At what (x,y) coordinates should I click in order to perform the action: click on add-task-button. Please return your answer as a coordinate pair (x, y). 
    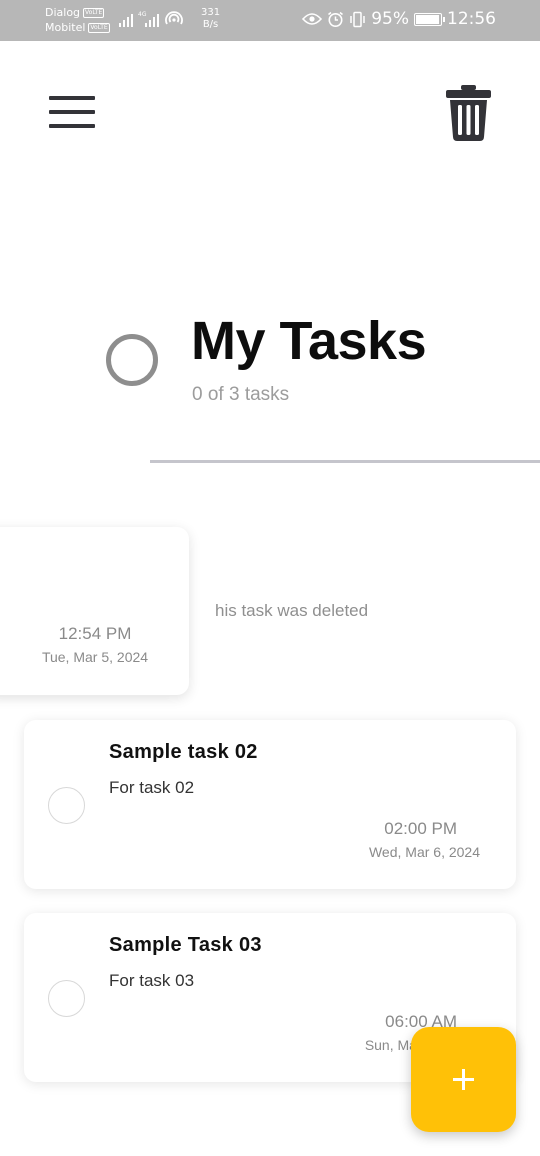
    Looking at the image, I should click on (463, 1079).